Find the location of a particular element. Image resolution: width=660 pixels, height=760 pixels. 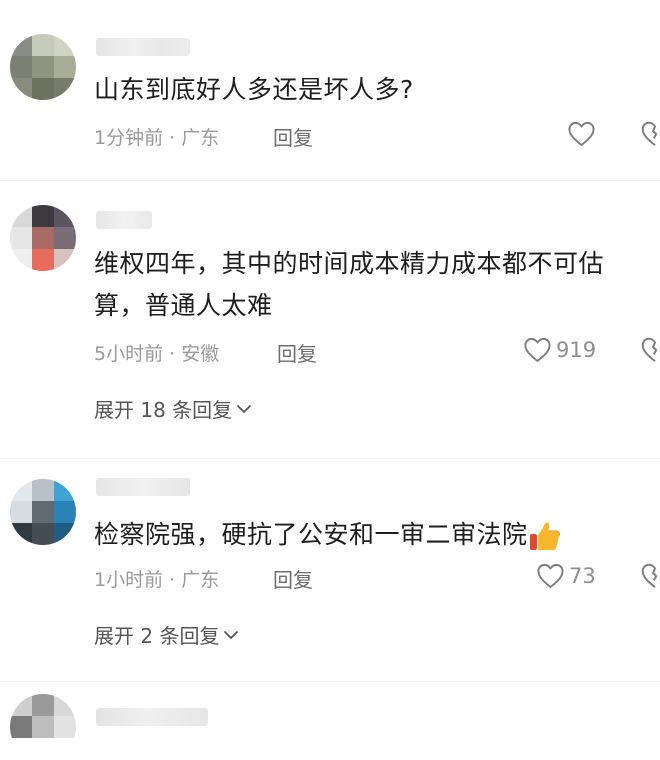

comment-meta: 1分钟前 · 广东 is located at coordinates (156, 136).